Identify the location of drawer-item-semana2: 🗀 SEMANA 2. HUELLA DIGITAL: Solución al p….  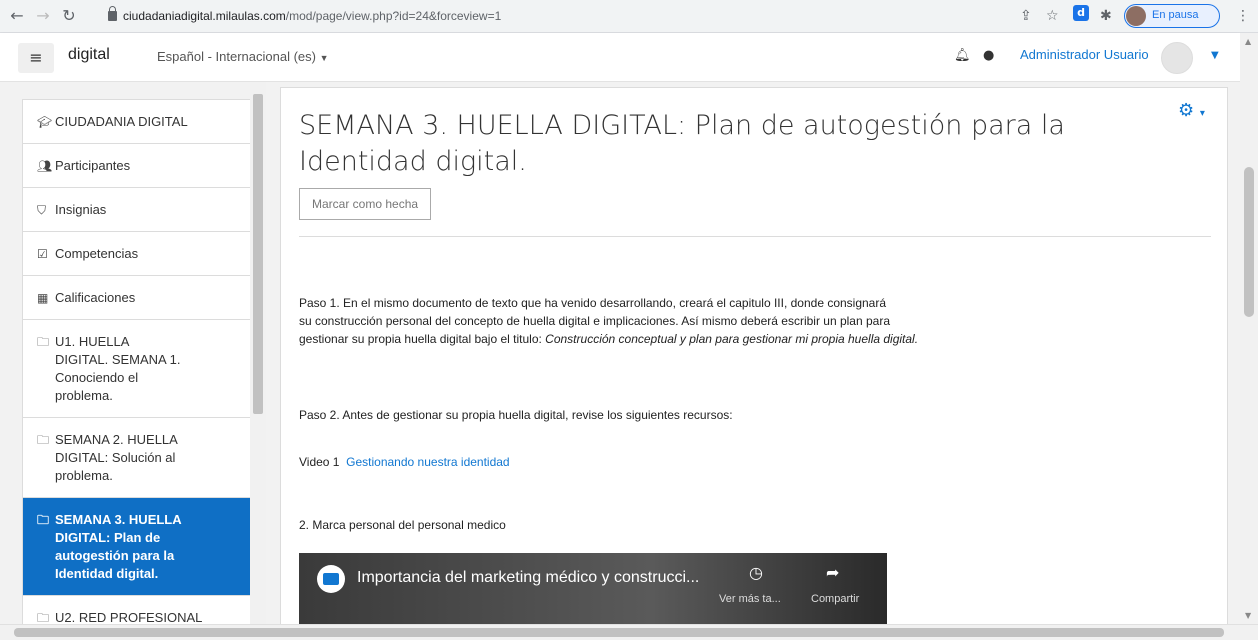
(141, 458).